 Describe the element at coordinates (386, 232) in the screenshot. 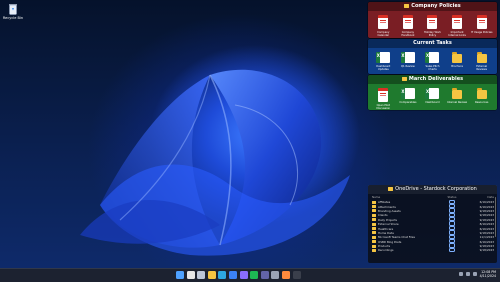

I see `list-item-label: Home Data` at that location.